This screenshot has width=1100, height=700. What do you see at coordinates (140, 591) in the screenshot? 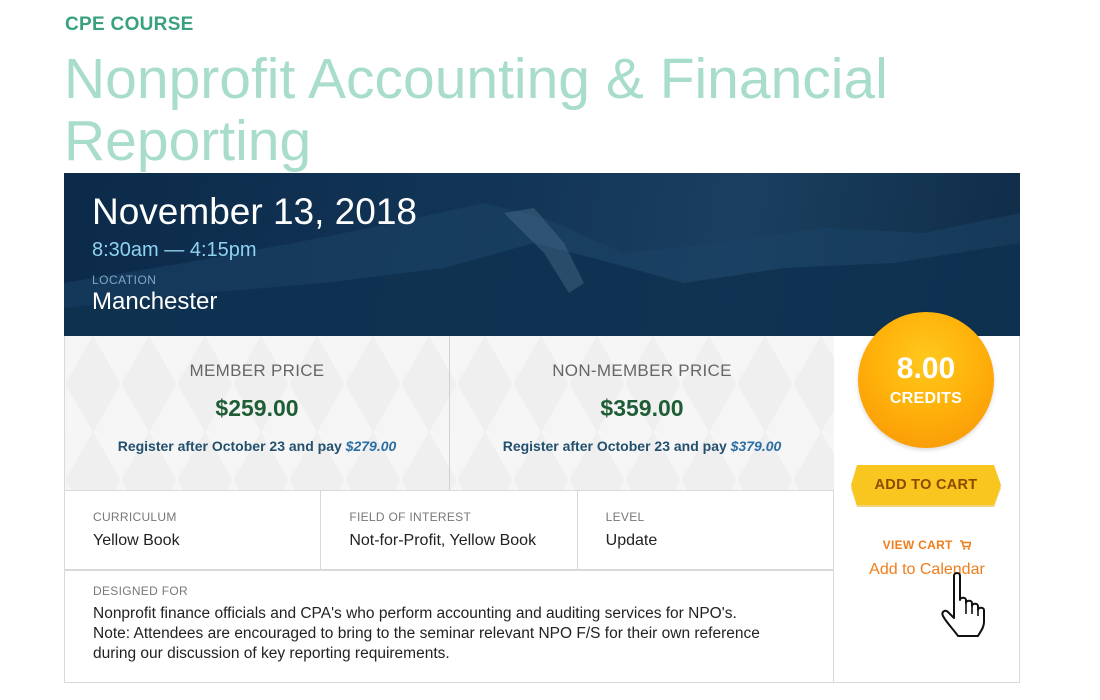
I see `designed-for-label: DESIGNED FOR` at bounding box center [140, 591].